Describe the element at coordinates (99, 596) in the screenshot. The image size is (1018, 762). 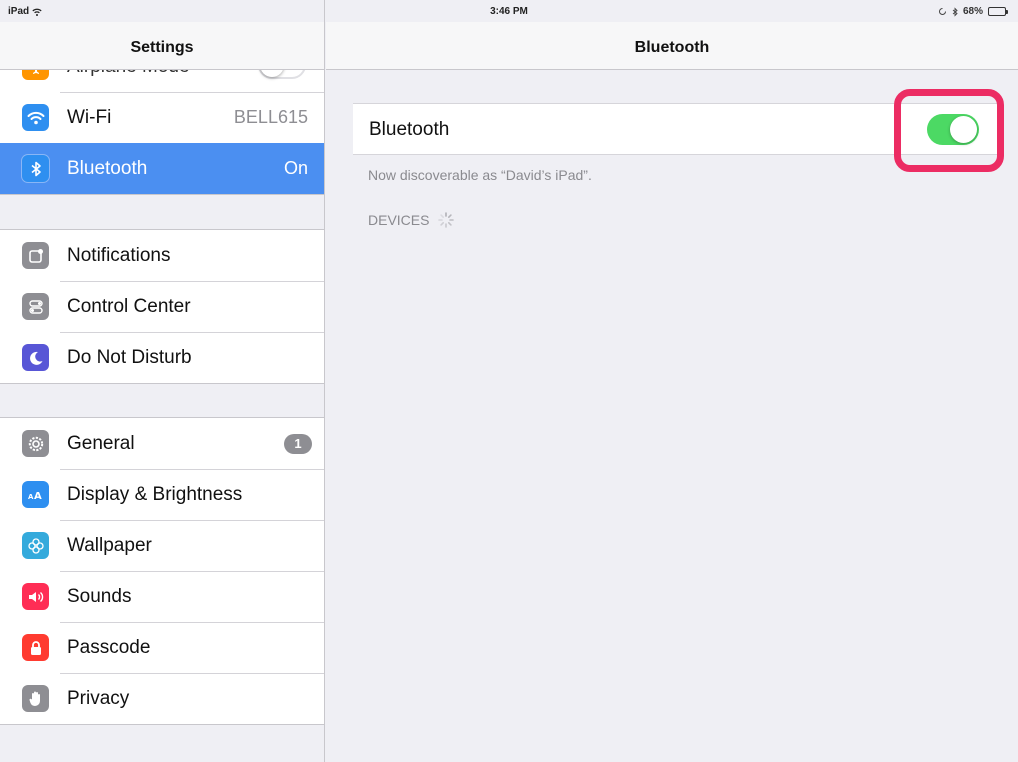
I see `sidebar-item-label: Sounds` at that location.